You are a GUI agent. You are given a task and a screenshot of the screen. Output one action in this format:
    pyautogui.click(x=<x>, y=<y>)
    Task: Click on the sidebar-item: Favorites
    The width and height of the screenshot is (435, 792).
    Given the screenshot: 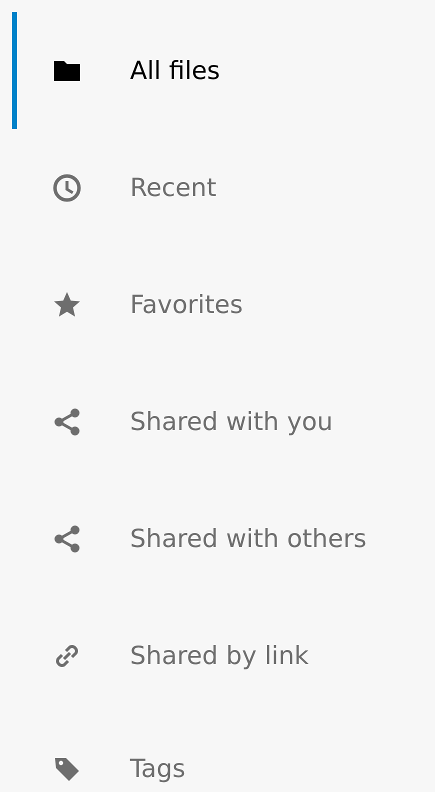 What is the action you would take?
    pyautogui.click(x=223, y=304)
    